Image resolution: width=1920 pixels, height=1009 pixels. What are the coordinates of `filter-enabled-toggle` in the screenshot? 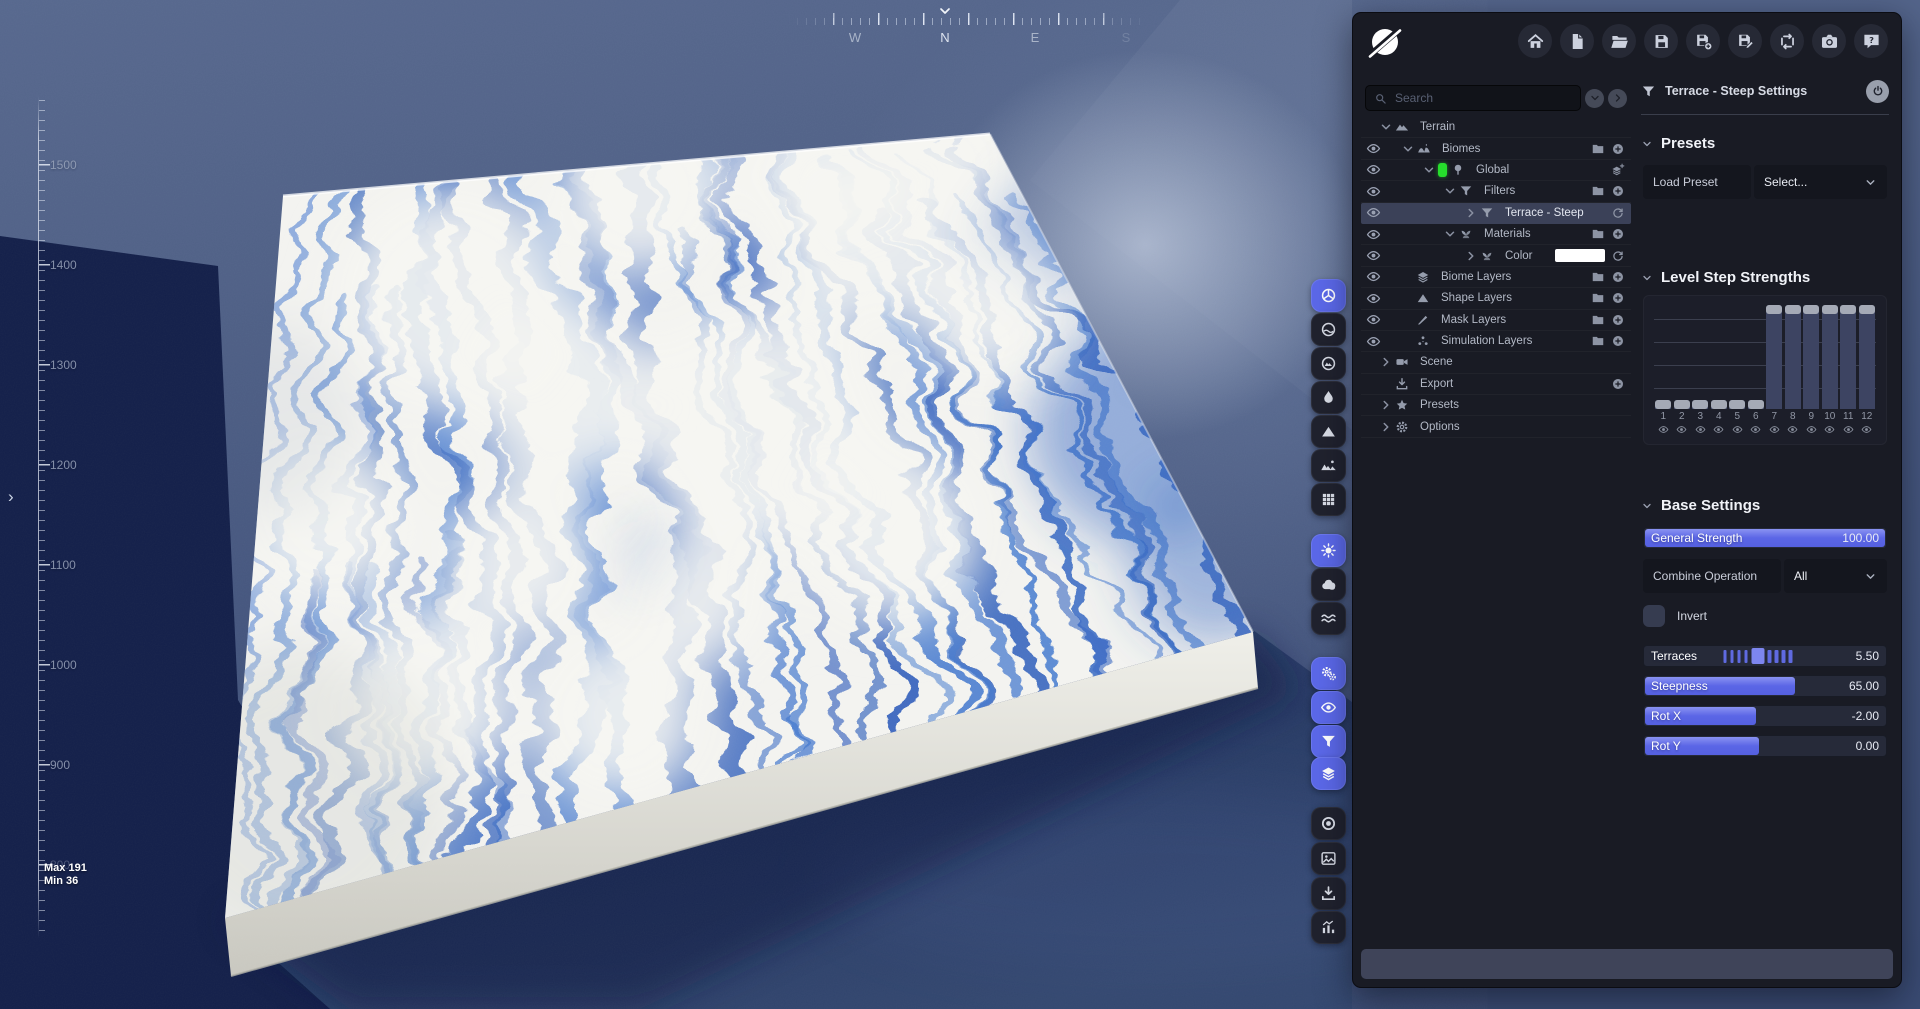 It's located at (1877, 91).